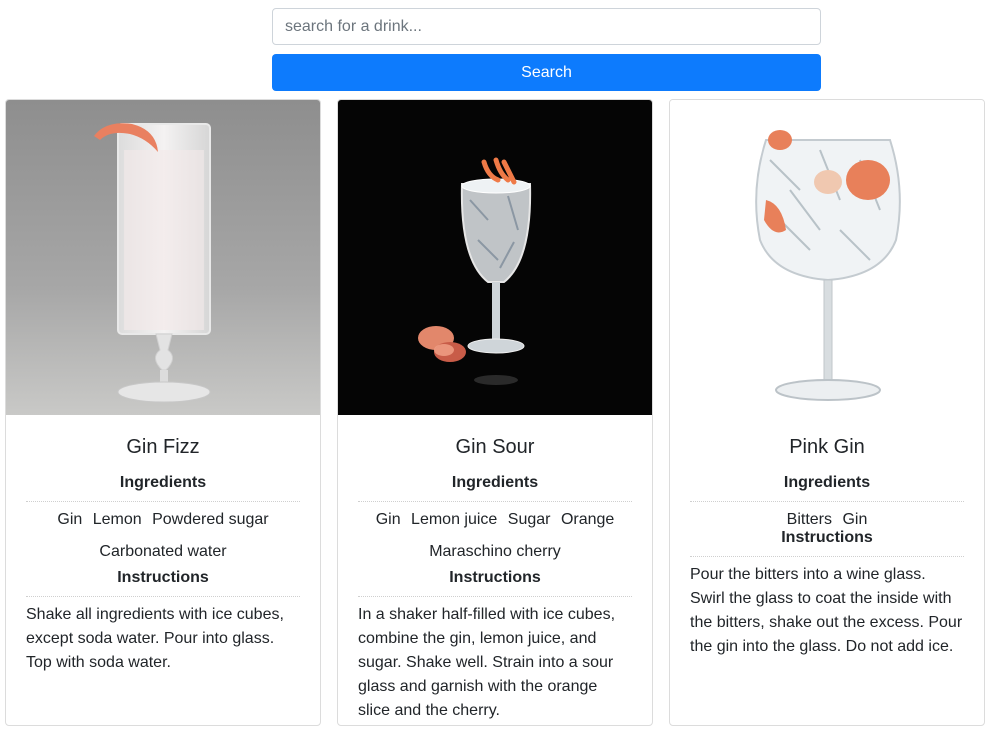 This screenshot has width=990, height=731. Describe the element at coordinates (163, 551) in the screenshot. I see `ingredient: Carbonated water` at that location.